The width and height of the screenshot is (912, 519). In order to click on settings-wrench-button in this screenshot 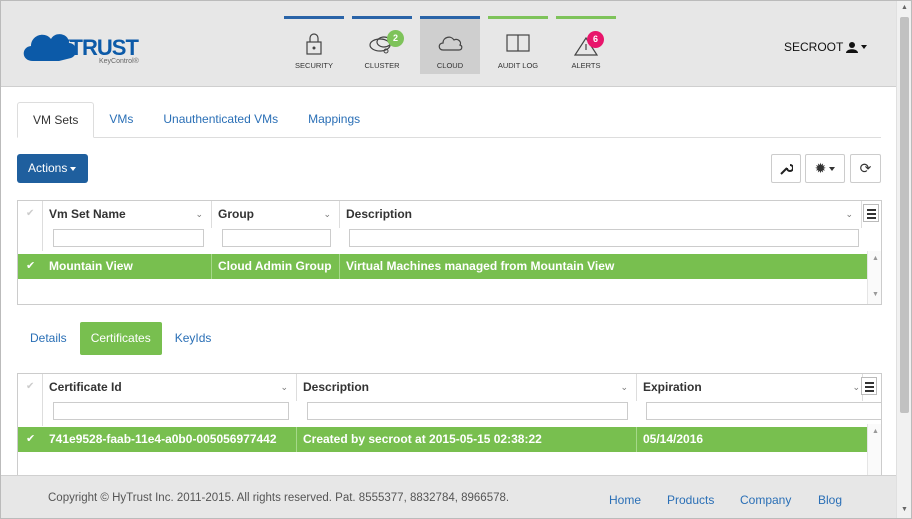, I will do `click(786, 168)`.